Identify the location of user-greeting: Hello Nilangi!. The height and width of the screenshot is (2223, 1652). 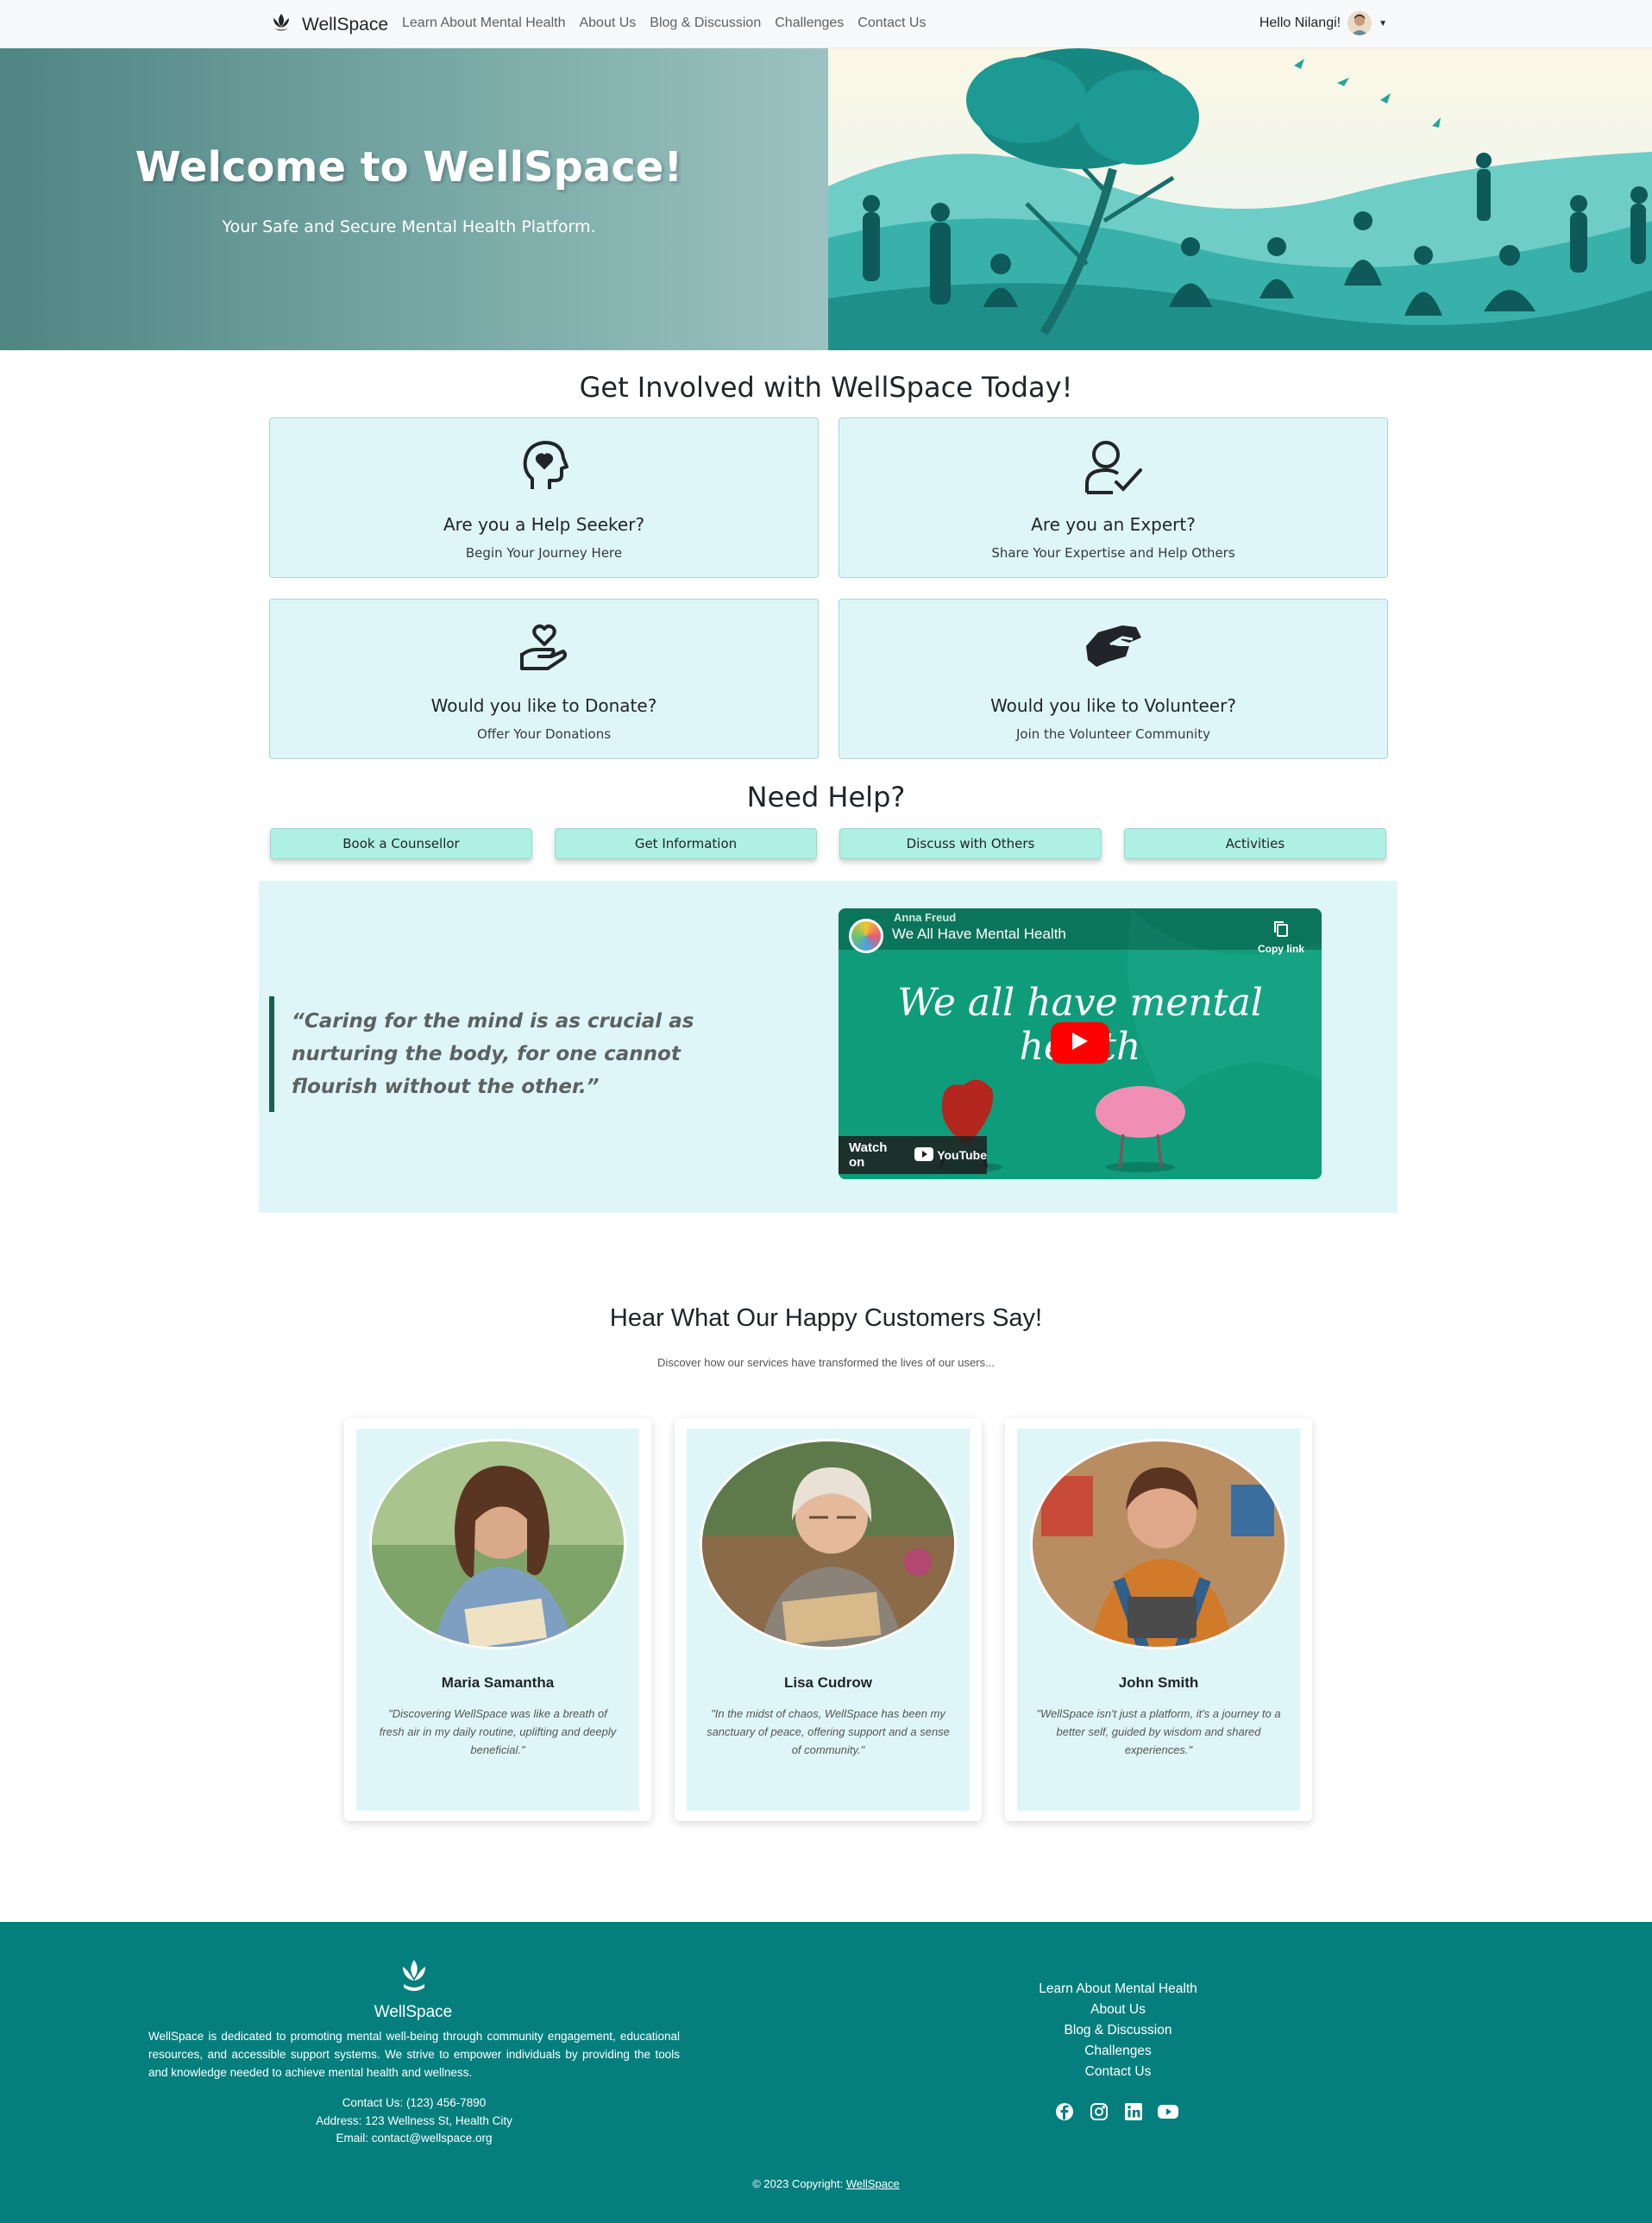
(1300, 23).